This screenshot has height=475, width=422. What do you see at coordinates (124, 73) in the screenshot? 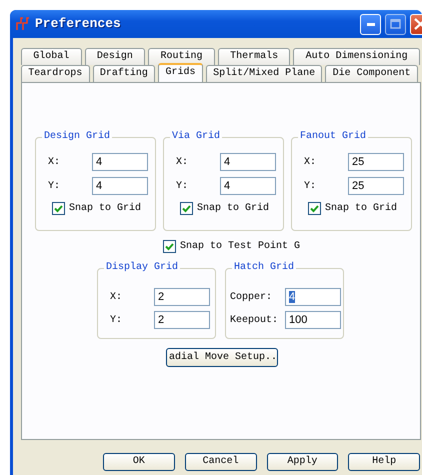
I see `tab: Drafting` at bounding box center [124, 73].